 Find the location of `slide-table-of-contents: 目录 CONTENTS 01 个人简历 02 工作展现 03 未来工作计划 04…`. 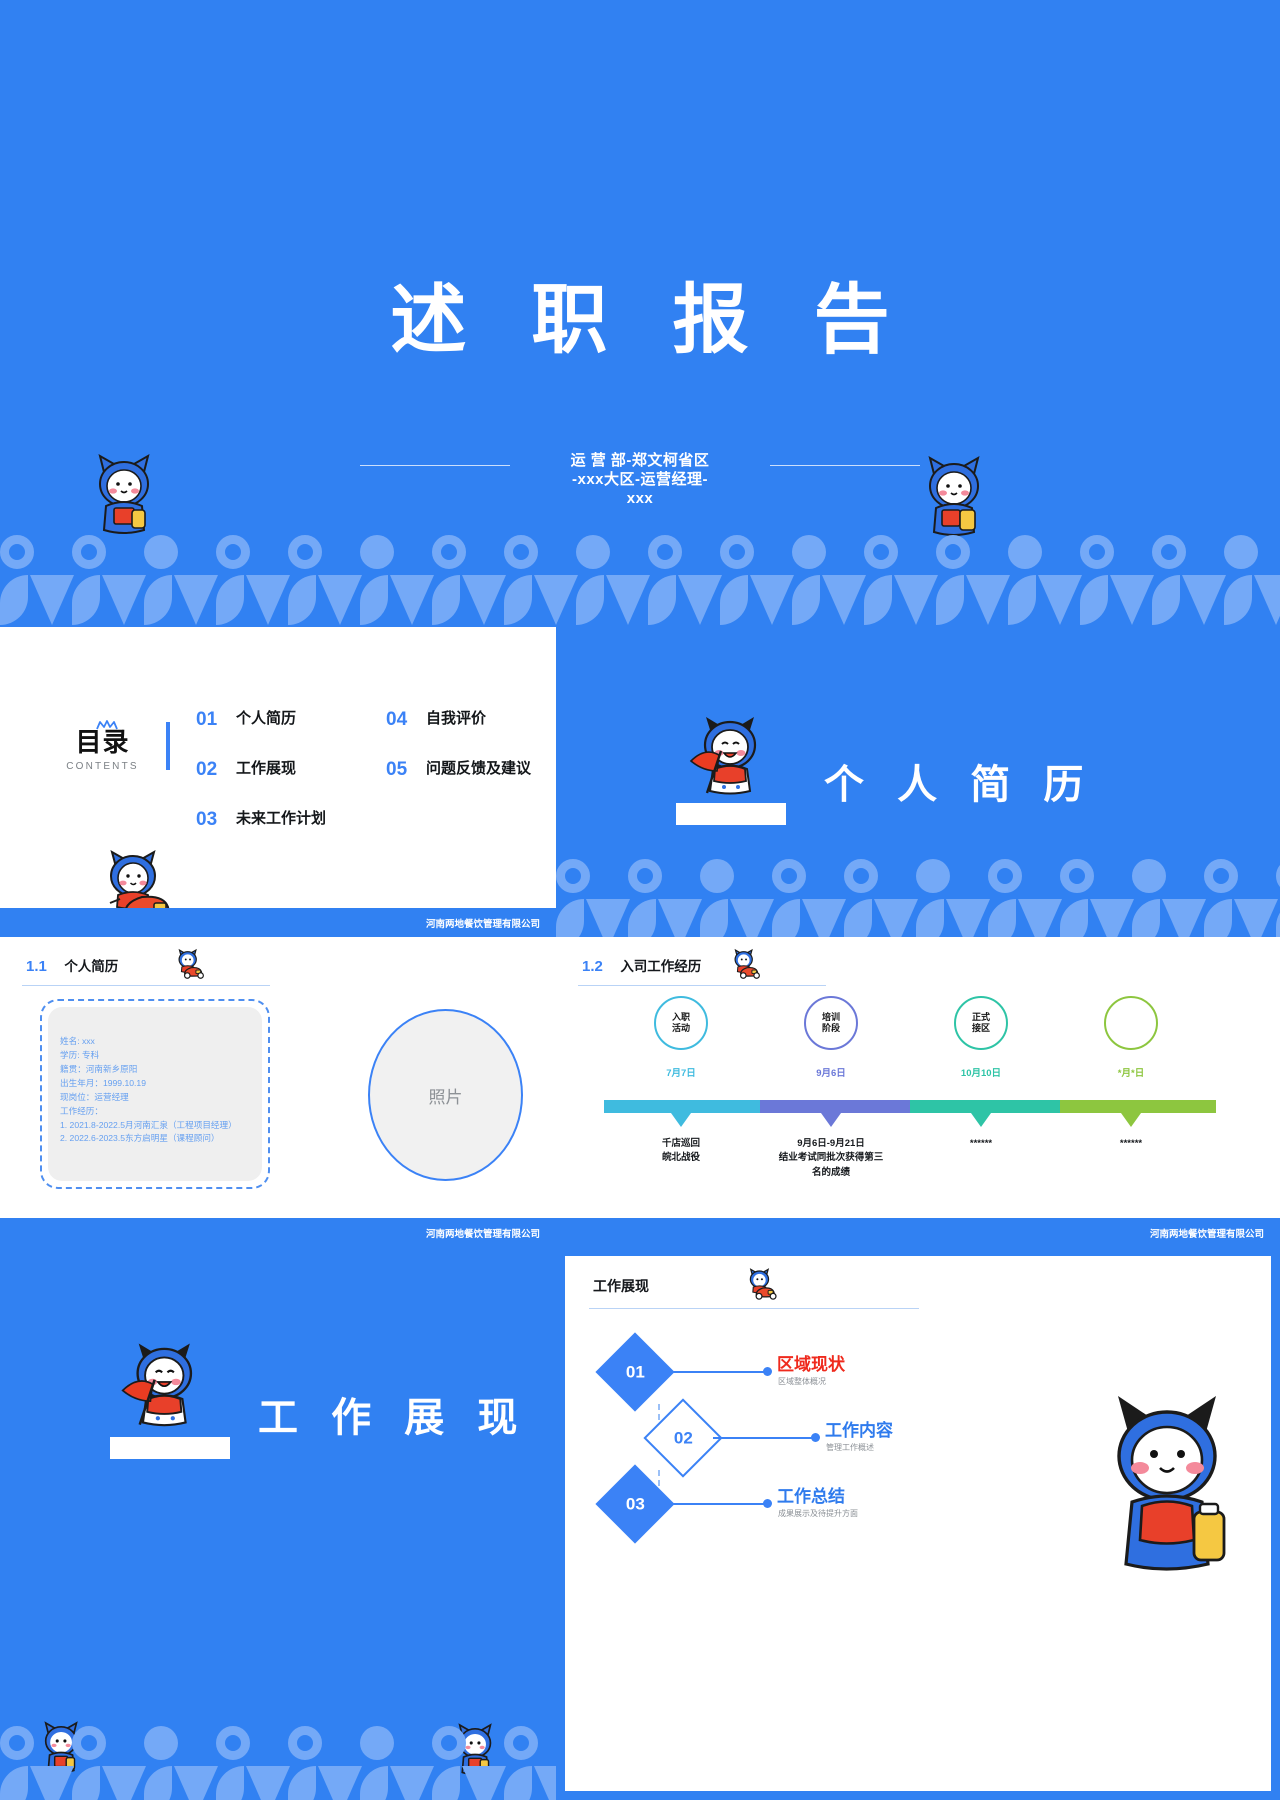

slide-table-of-contents: 目录 CONTENTS 01 个人简历 02 工作展现 03 未来工作计划 04… is located at coordinates (278, 782).